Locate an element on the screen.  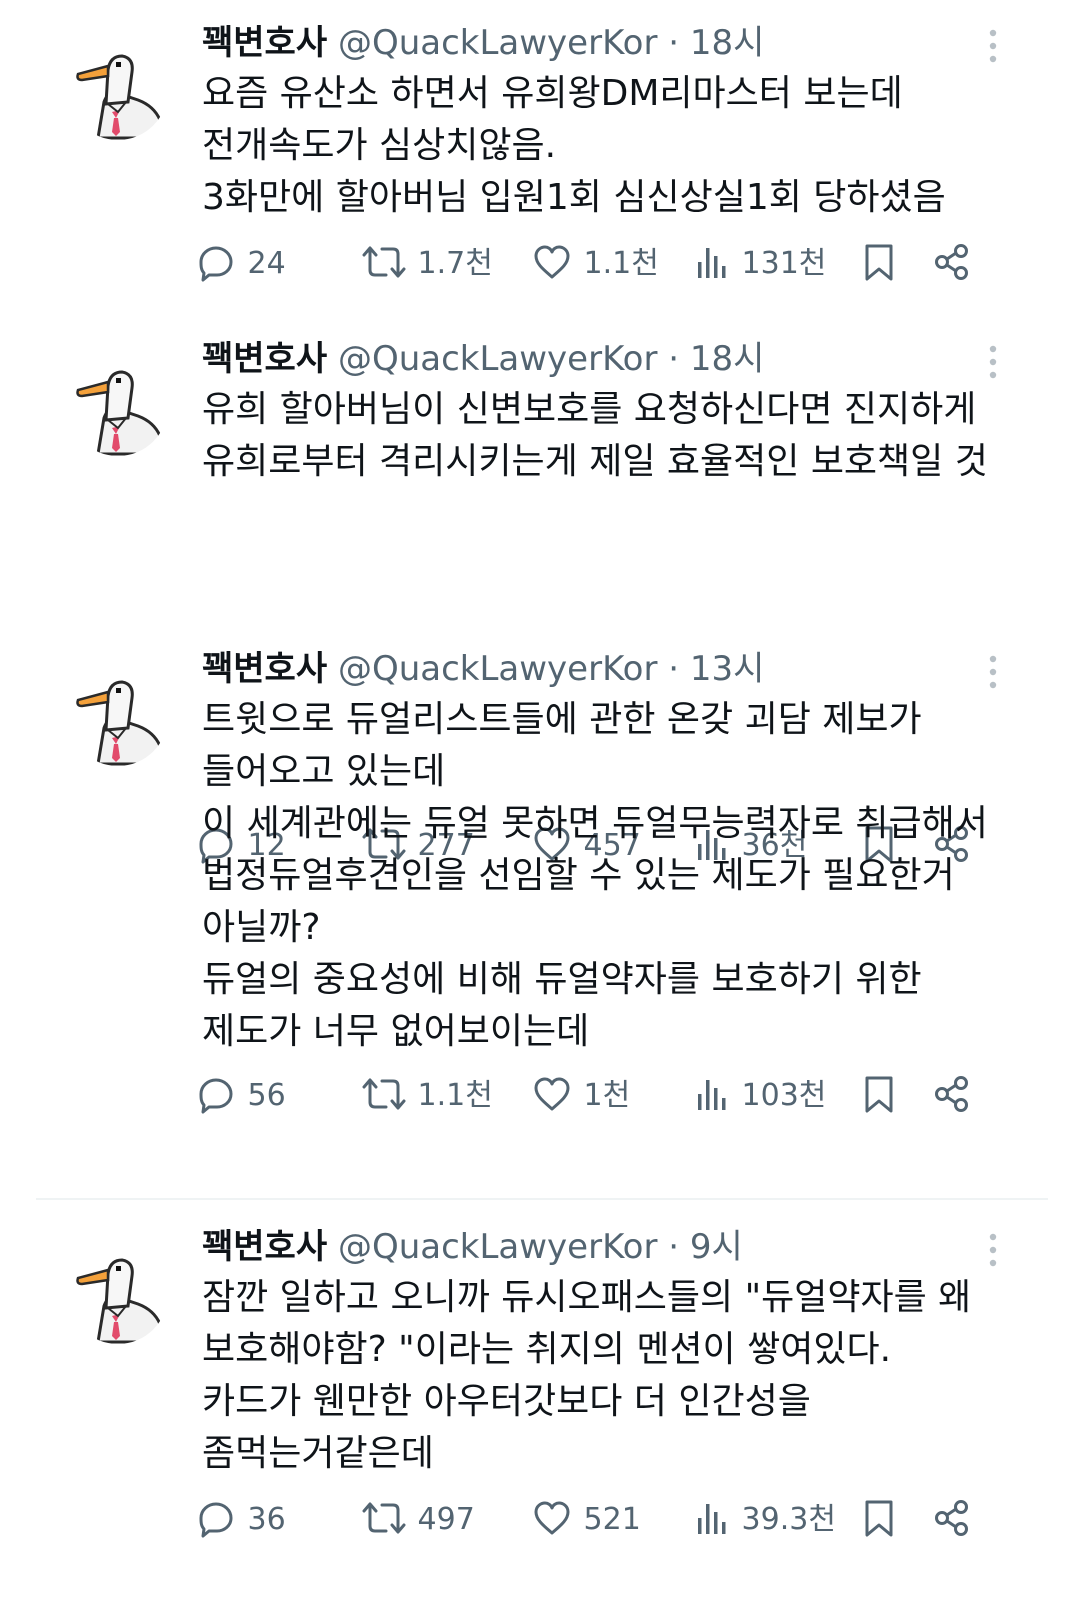
retweet-button: 497 is located at coordinates (418, 1520).